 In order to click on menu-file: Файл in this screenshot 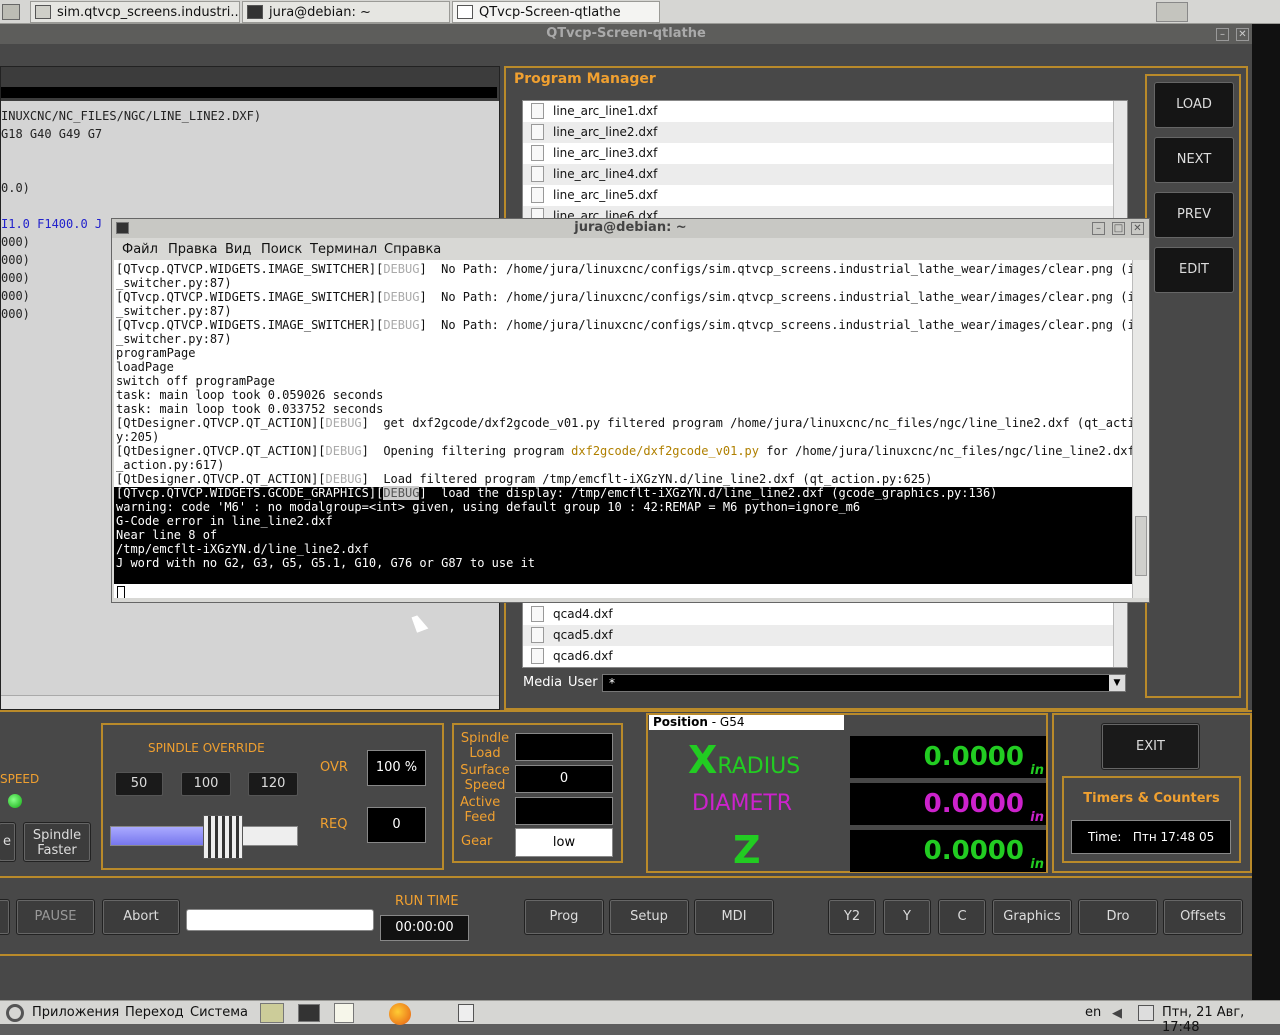, I will do `click(140, 249)`.